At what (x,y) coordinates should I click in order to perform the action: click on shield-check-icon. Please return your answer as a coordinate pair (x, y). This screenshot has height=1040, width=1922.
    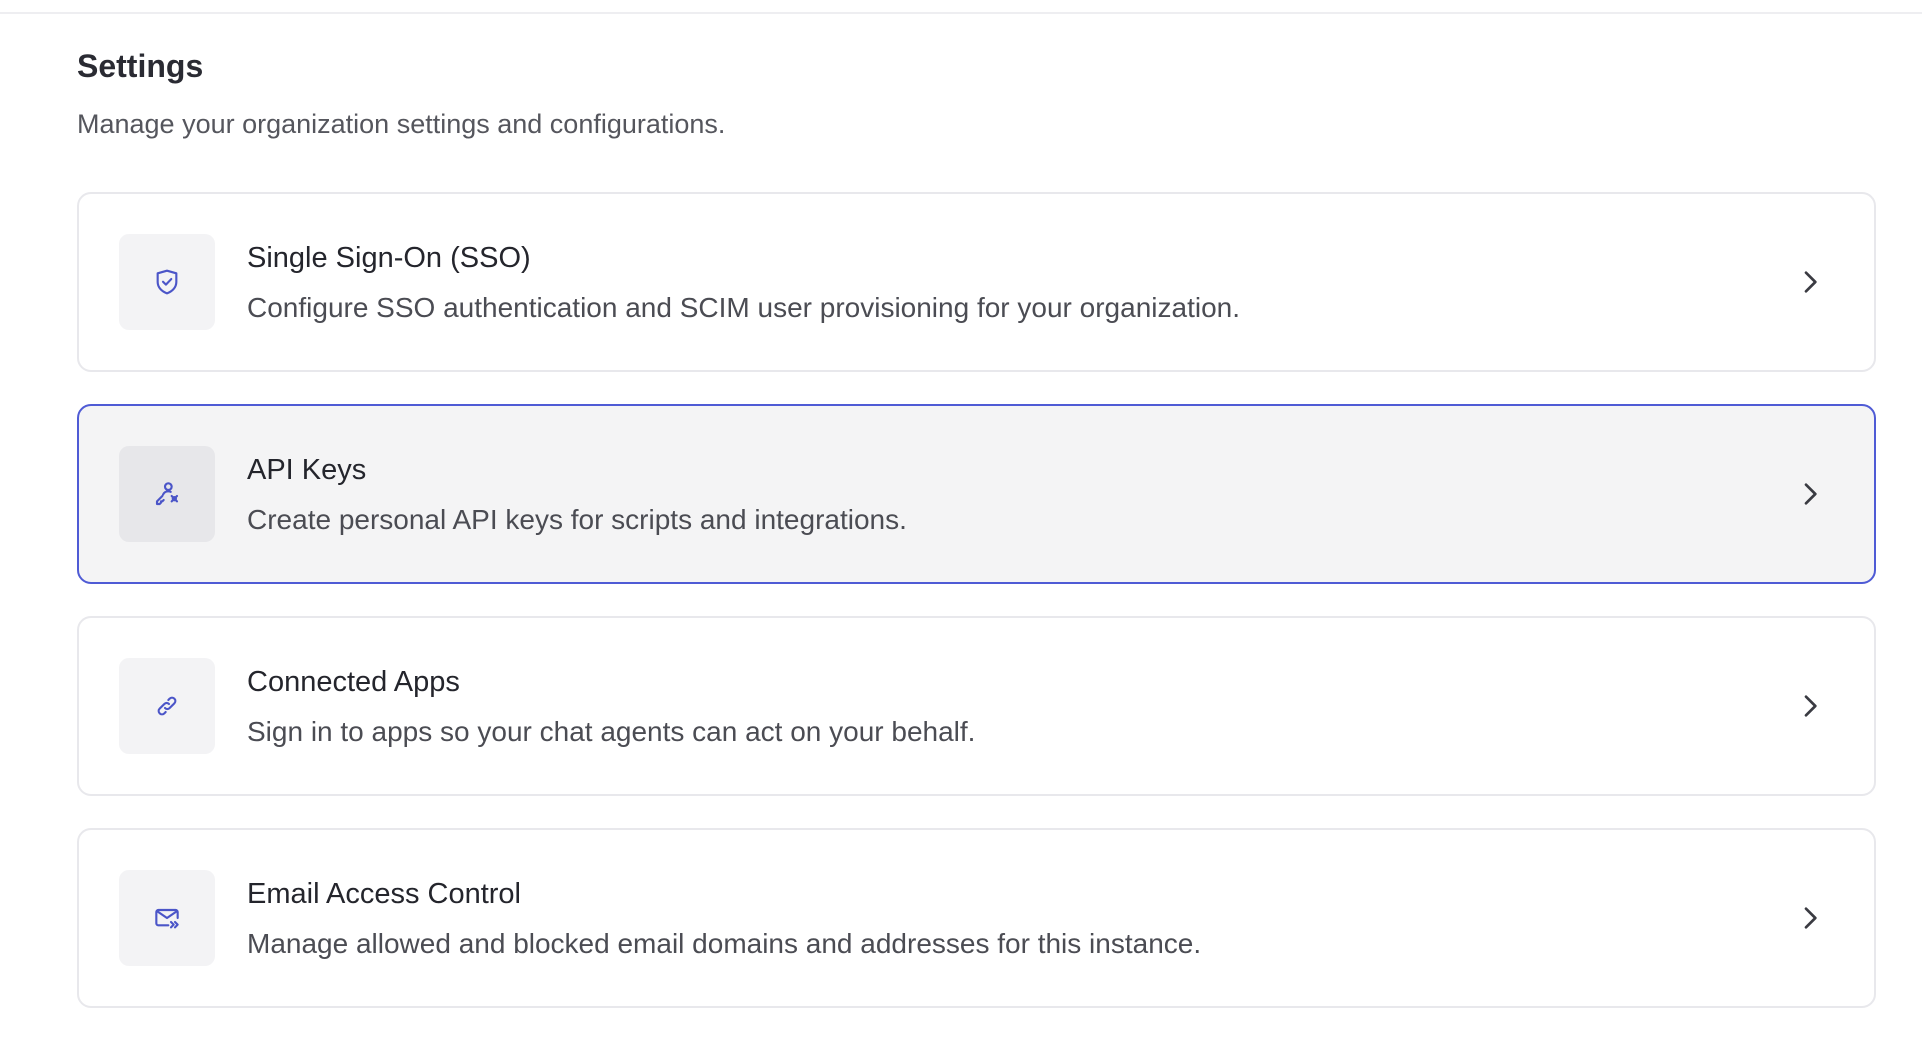
    Looking at the image, I should click on (167, 282).